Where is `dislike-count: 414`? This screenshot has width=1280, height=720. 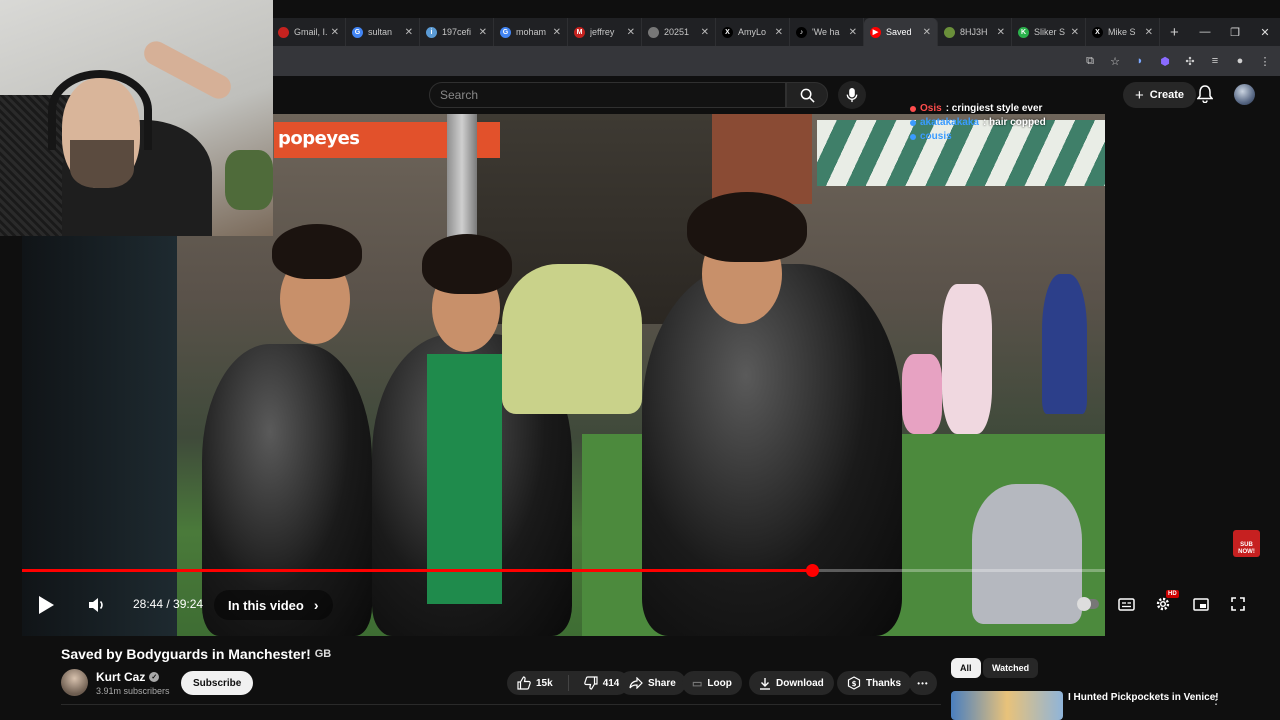
dislike-count: 414 is located at coordinates (611, 683).